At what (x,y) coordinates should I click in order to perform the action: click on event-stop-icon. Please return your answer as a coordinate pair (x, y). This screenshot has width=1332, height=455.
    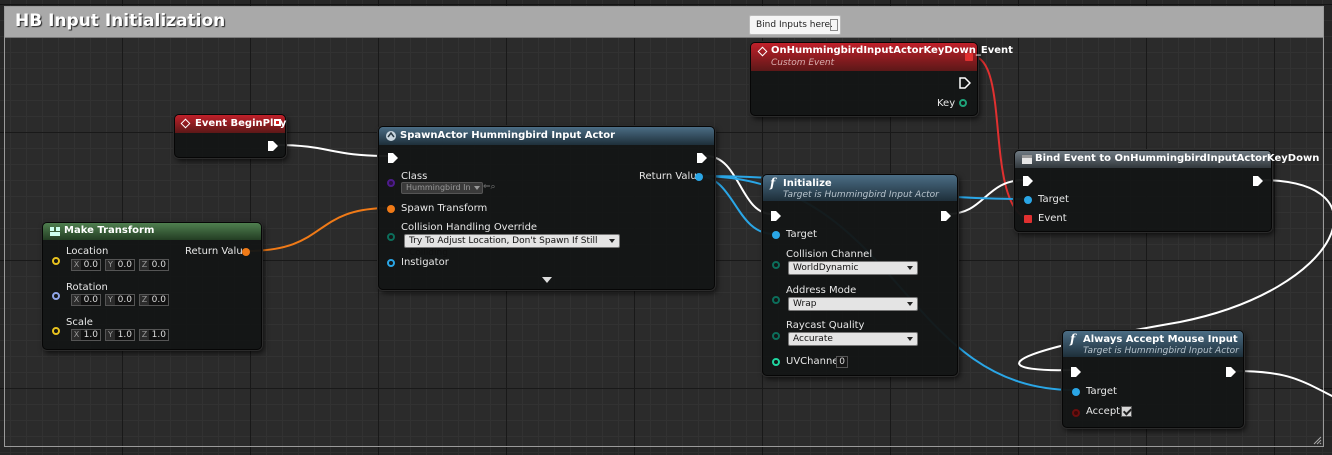
    Looking at the image, I should click on (277, 122).